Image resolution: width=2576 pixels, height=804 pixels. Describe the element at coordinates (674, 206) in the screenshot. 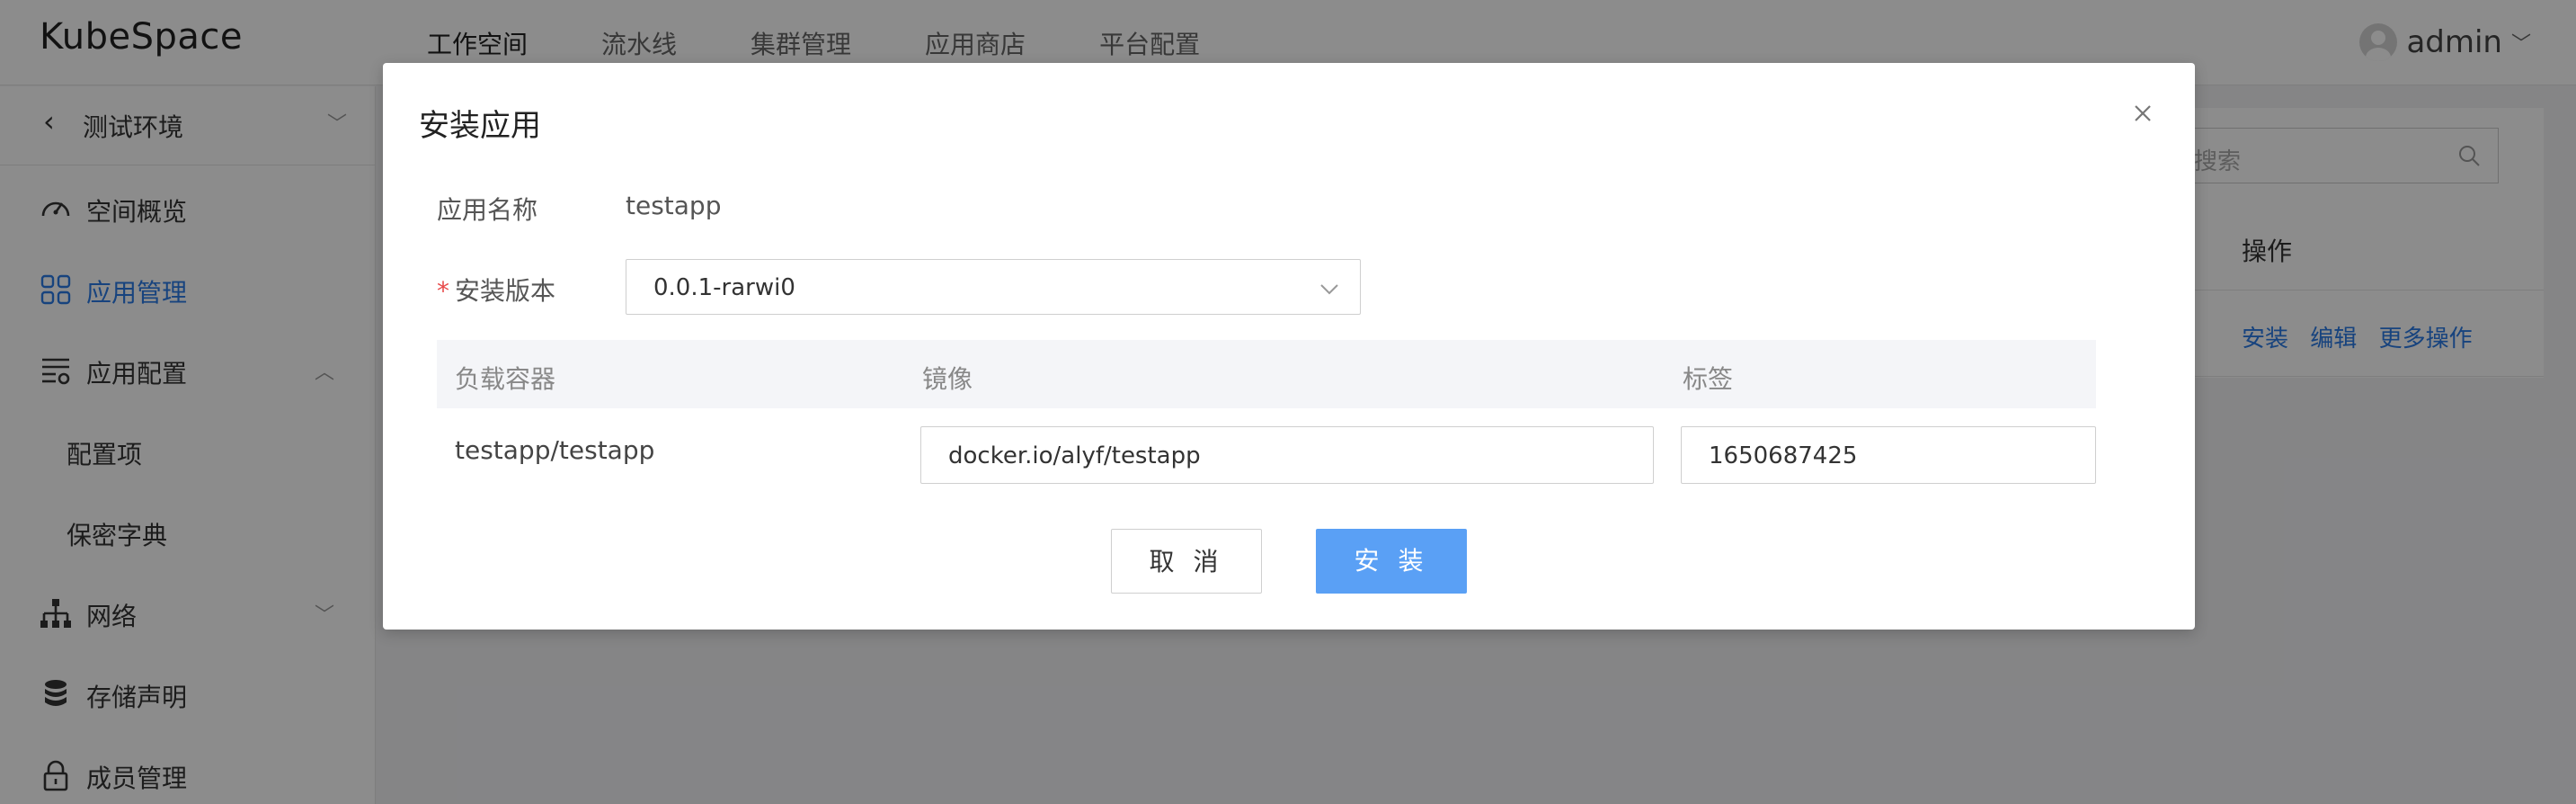

I see `app-name-value: testapp` at that location.